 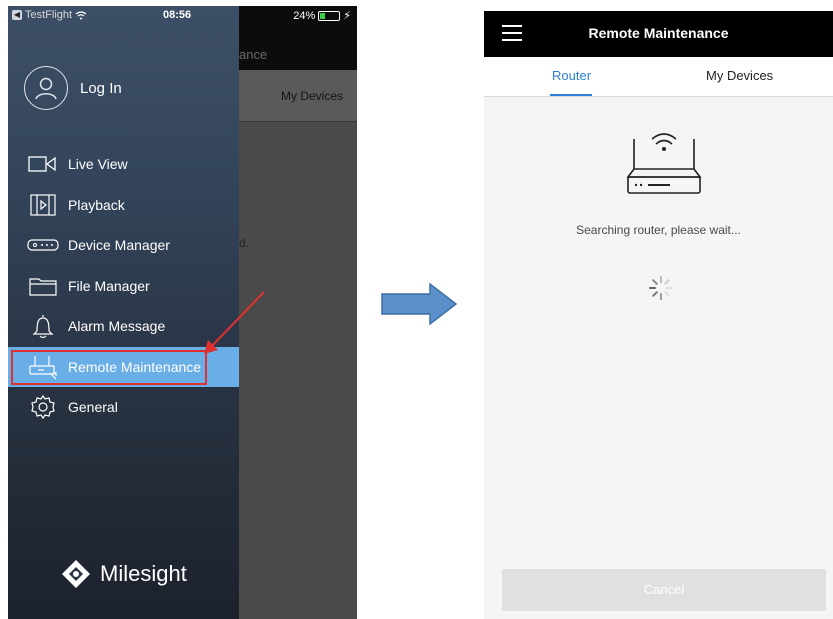 I want to click on router-icon, so click(x=43, y=367).